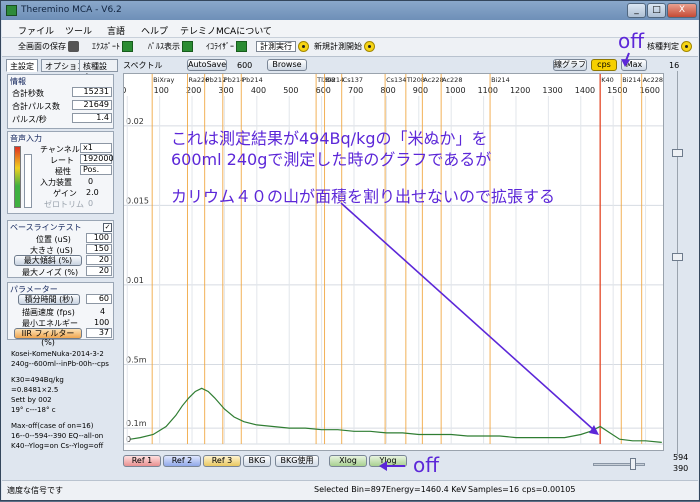  What do you see at coordinates (35, 490) in the screenshot?
I see `signal-status: 適度な信号です` at bounding box center [35, 490].